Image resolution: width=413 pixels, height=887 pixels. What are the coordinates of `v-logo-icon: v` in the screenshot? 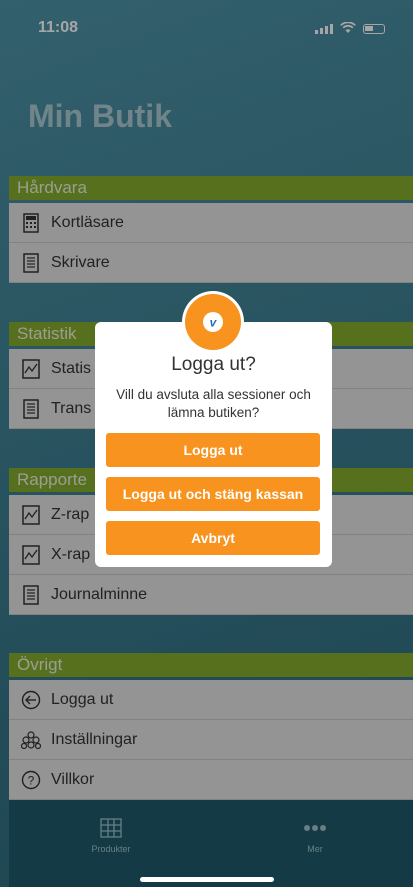 It's located at (213, 322).